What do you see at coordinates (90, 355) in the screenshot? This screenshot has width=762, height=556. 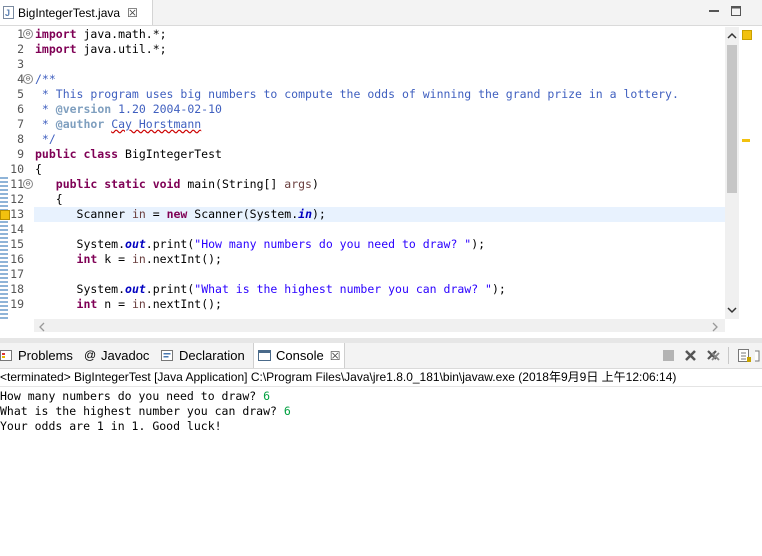 I see `at-sign-icon: @` at bounding box center [90, 355].